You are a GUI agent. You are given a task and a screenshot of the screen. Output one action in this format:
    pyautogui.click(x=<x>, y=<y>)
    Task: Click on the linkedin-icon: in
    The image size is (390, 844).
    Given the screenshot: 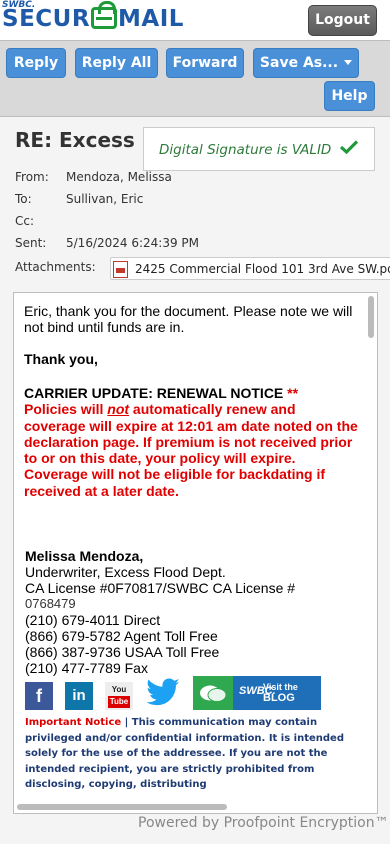 What is the action you would take?
    pyautogui.click(x=79, y=696)
    